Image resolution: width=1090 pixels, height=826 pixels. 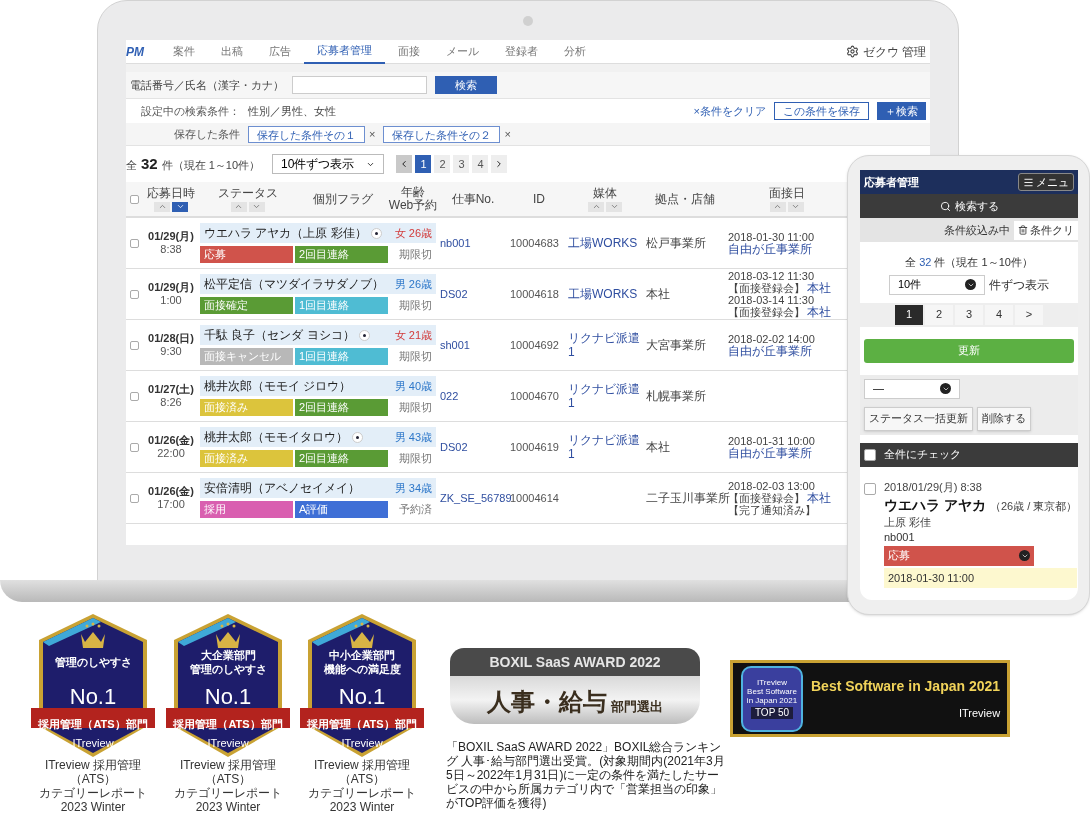 I want to click on applicant-name: 桃井次郎（モモイ ジロウ）, so click(x=278, y=386).